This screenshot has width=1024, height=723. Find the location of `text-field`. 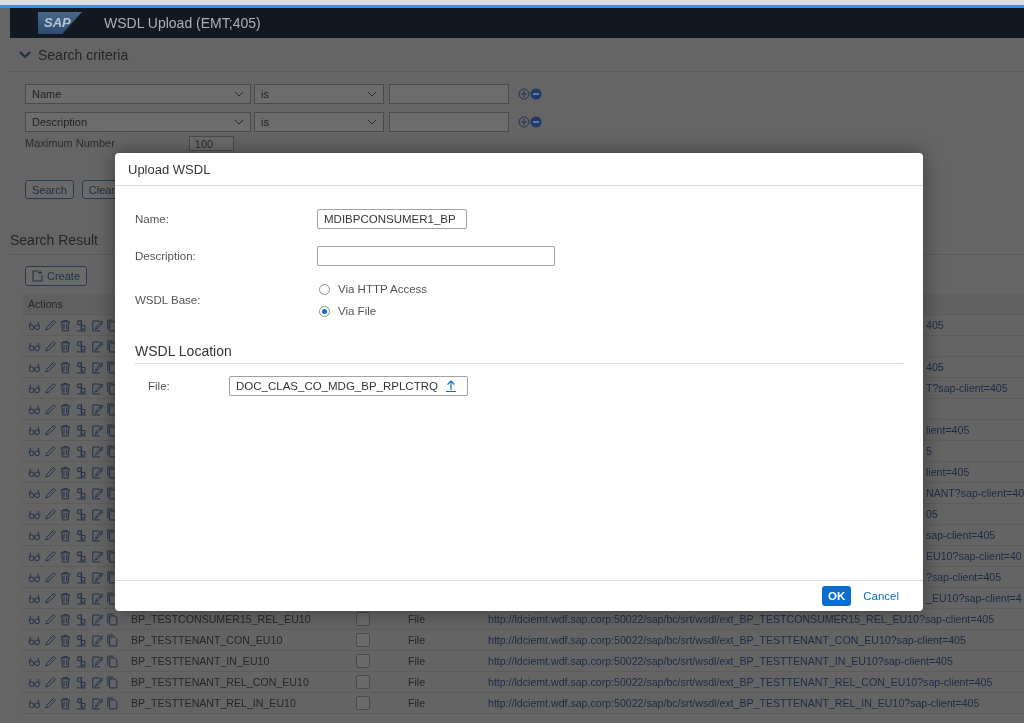

text-field is located at coordinates (436, 256).